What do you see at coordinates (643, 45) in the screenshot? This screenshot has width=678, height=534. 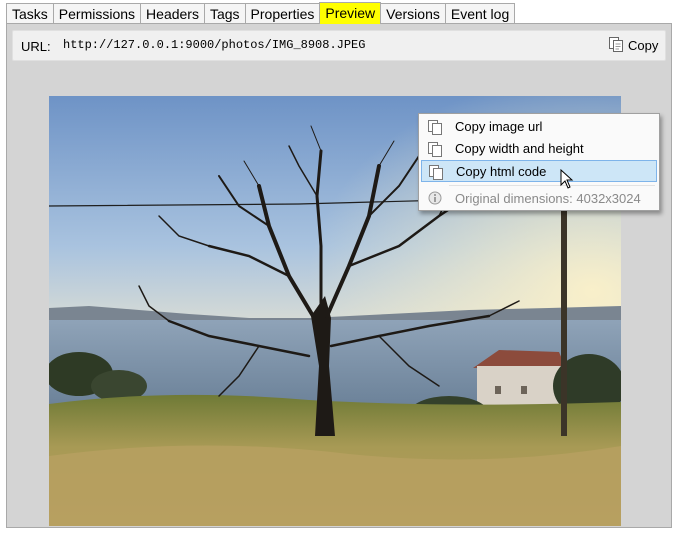 I see `copy-button-label: Copy` at bounding box center [643, 45].